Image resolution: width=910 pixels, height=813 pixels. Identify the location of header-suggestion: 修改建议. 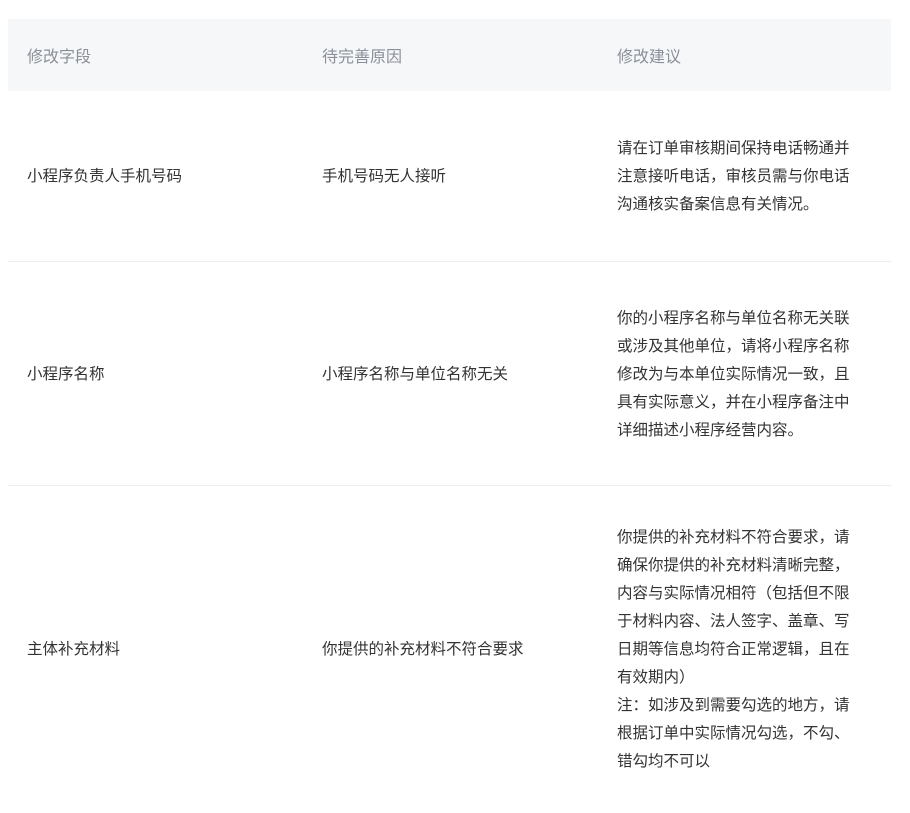
(649, 56).